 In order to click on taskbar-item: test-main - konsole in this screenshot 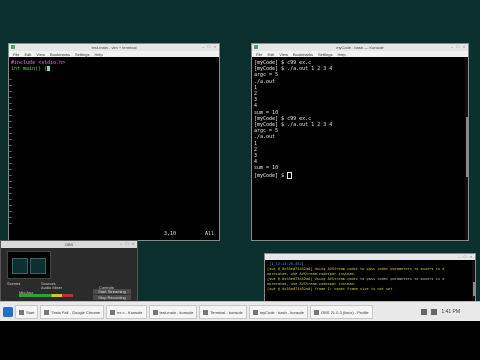, I will do `click(173, 312)`.